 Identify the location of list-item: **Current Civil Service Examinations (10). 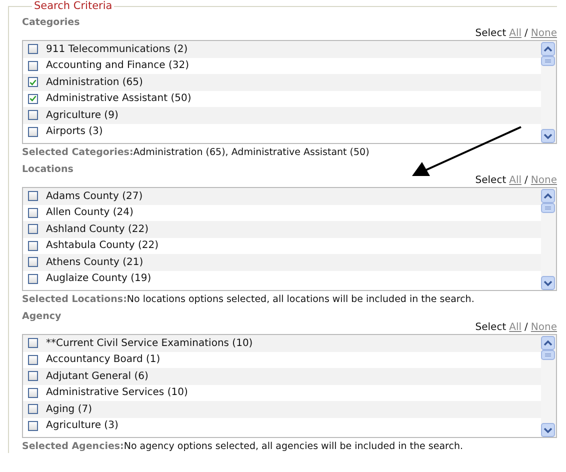
(282, 343).